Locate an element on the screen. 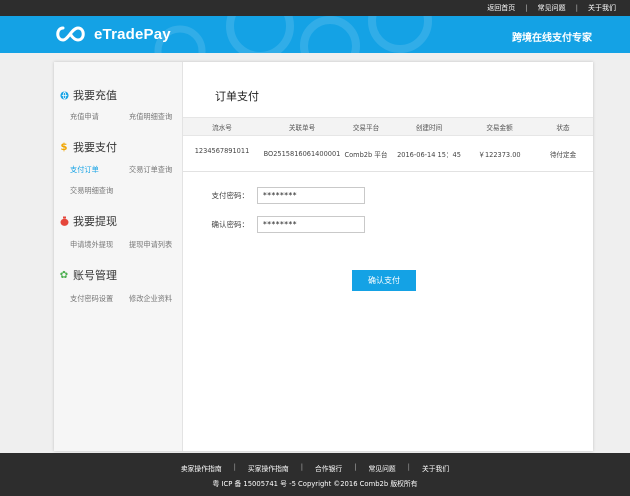  logo: eTradePay is located at coordinates (112, 34).